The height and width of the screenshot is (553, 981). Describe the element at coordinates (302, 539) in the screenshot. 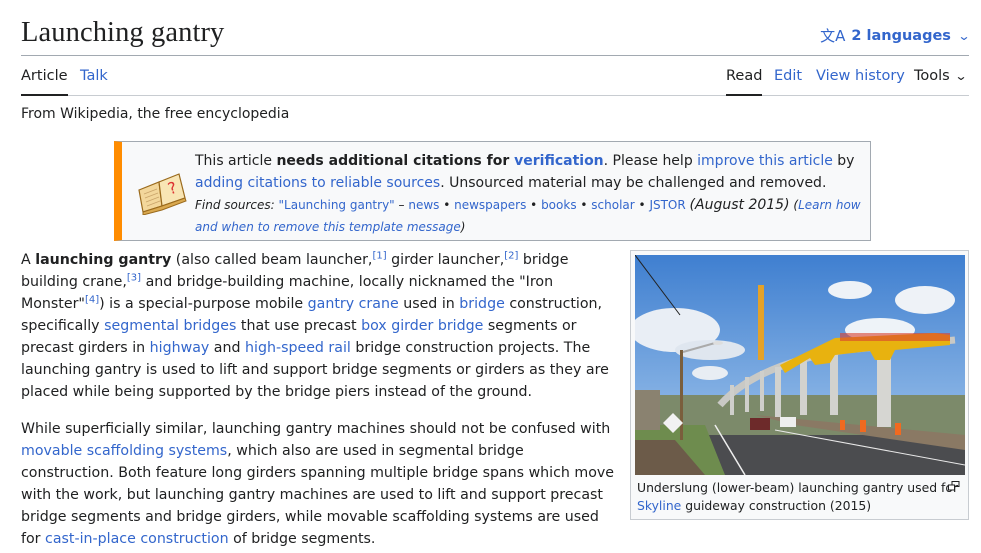

I see `text: of bridge segments.` at that location.